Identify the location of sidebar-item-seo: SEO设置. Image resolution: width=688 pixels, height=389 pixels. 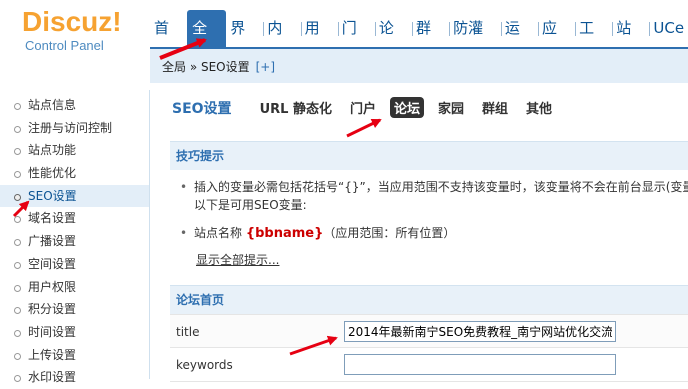
(74, 196).